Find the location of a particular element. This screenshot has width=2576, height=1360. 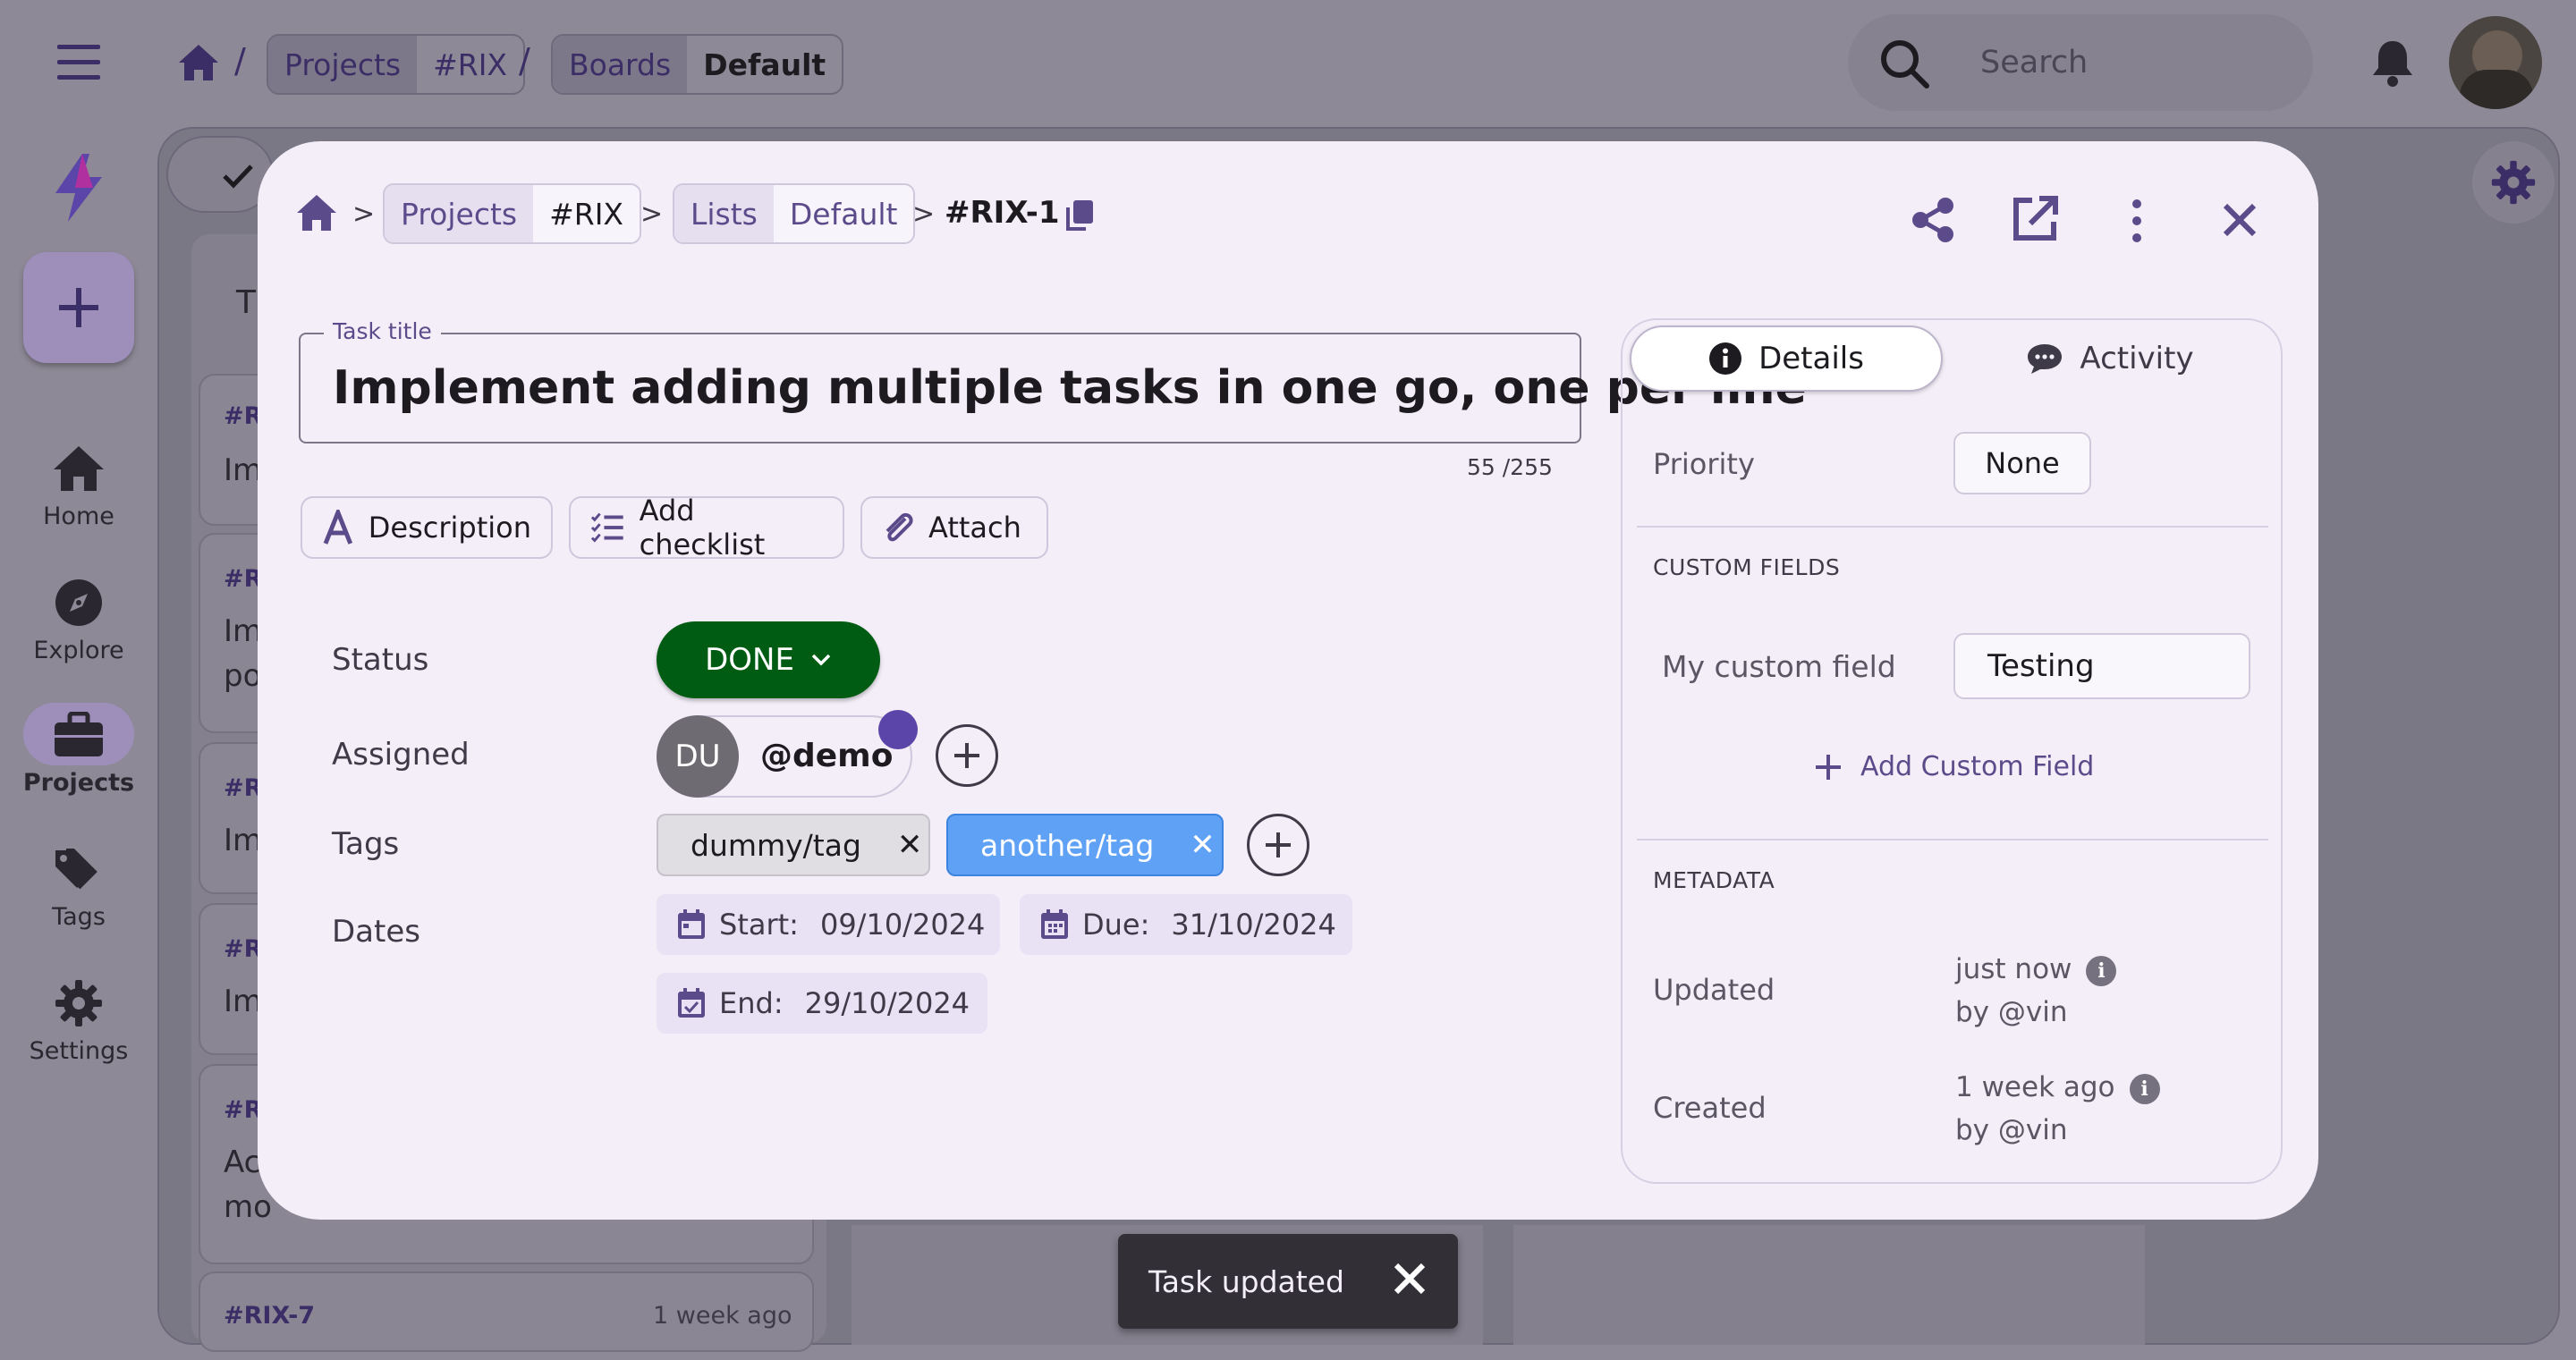

copy-icon is located at coordinates (1079, 216).